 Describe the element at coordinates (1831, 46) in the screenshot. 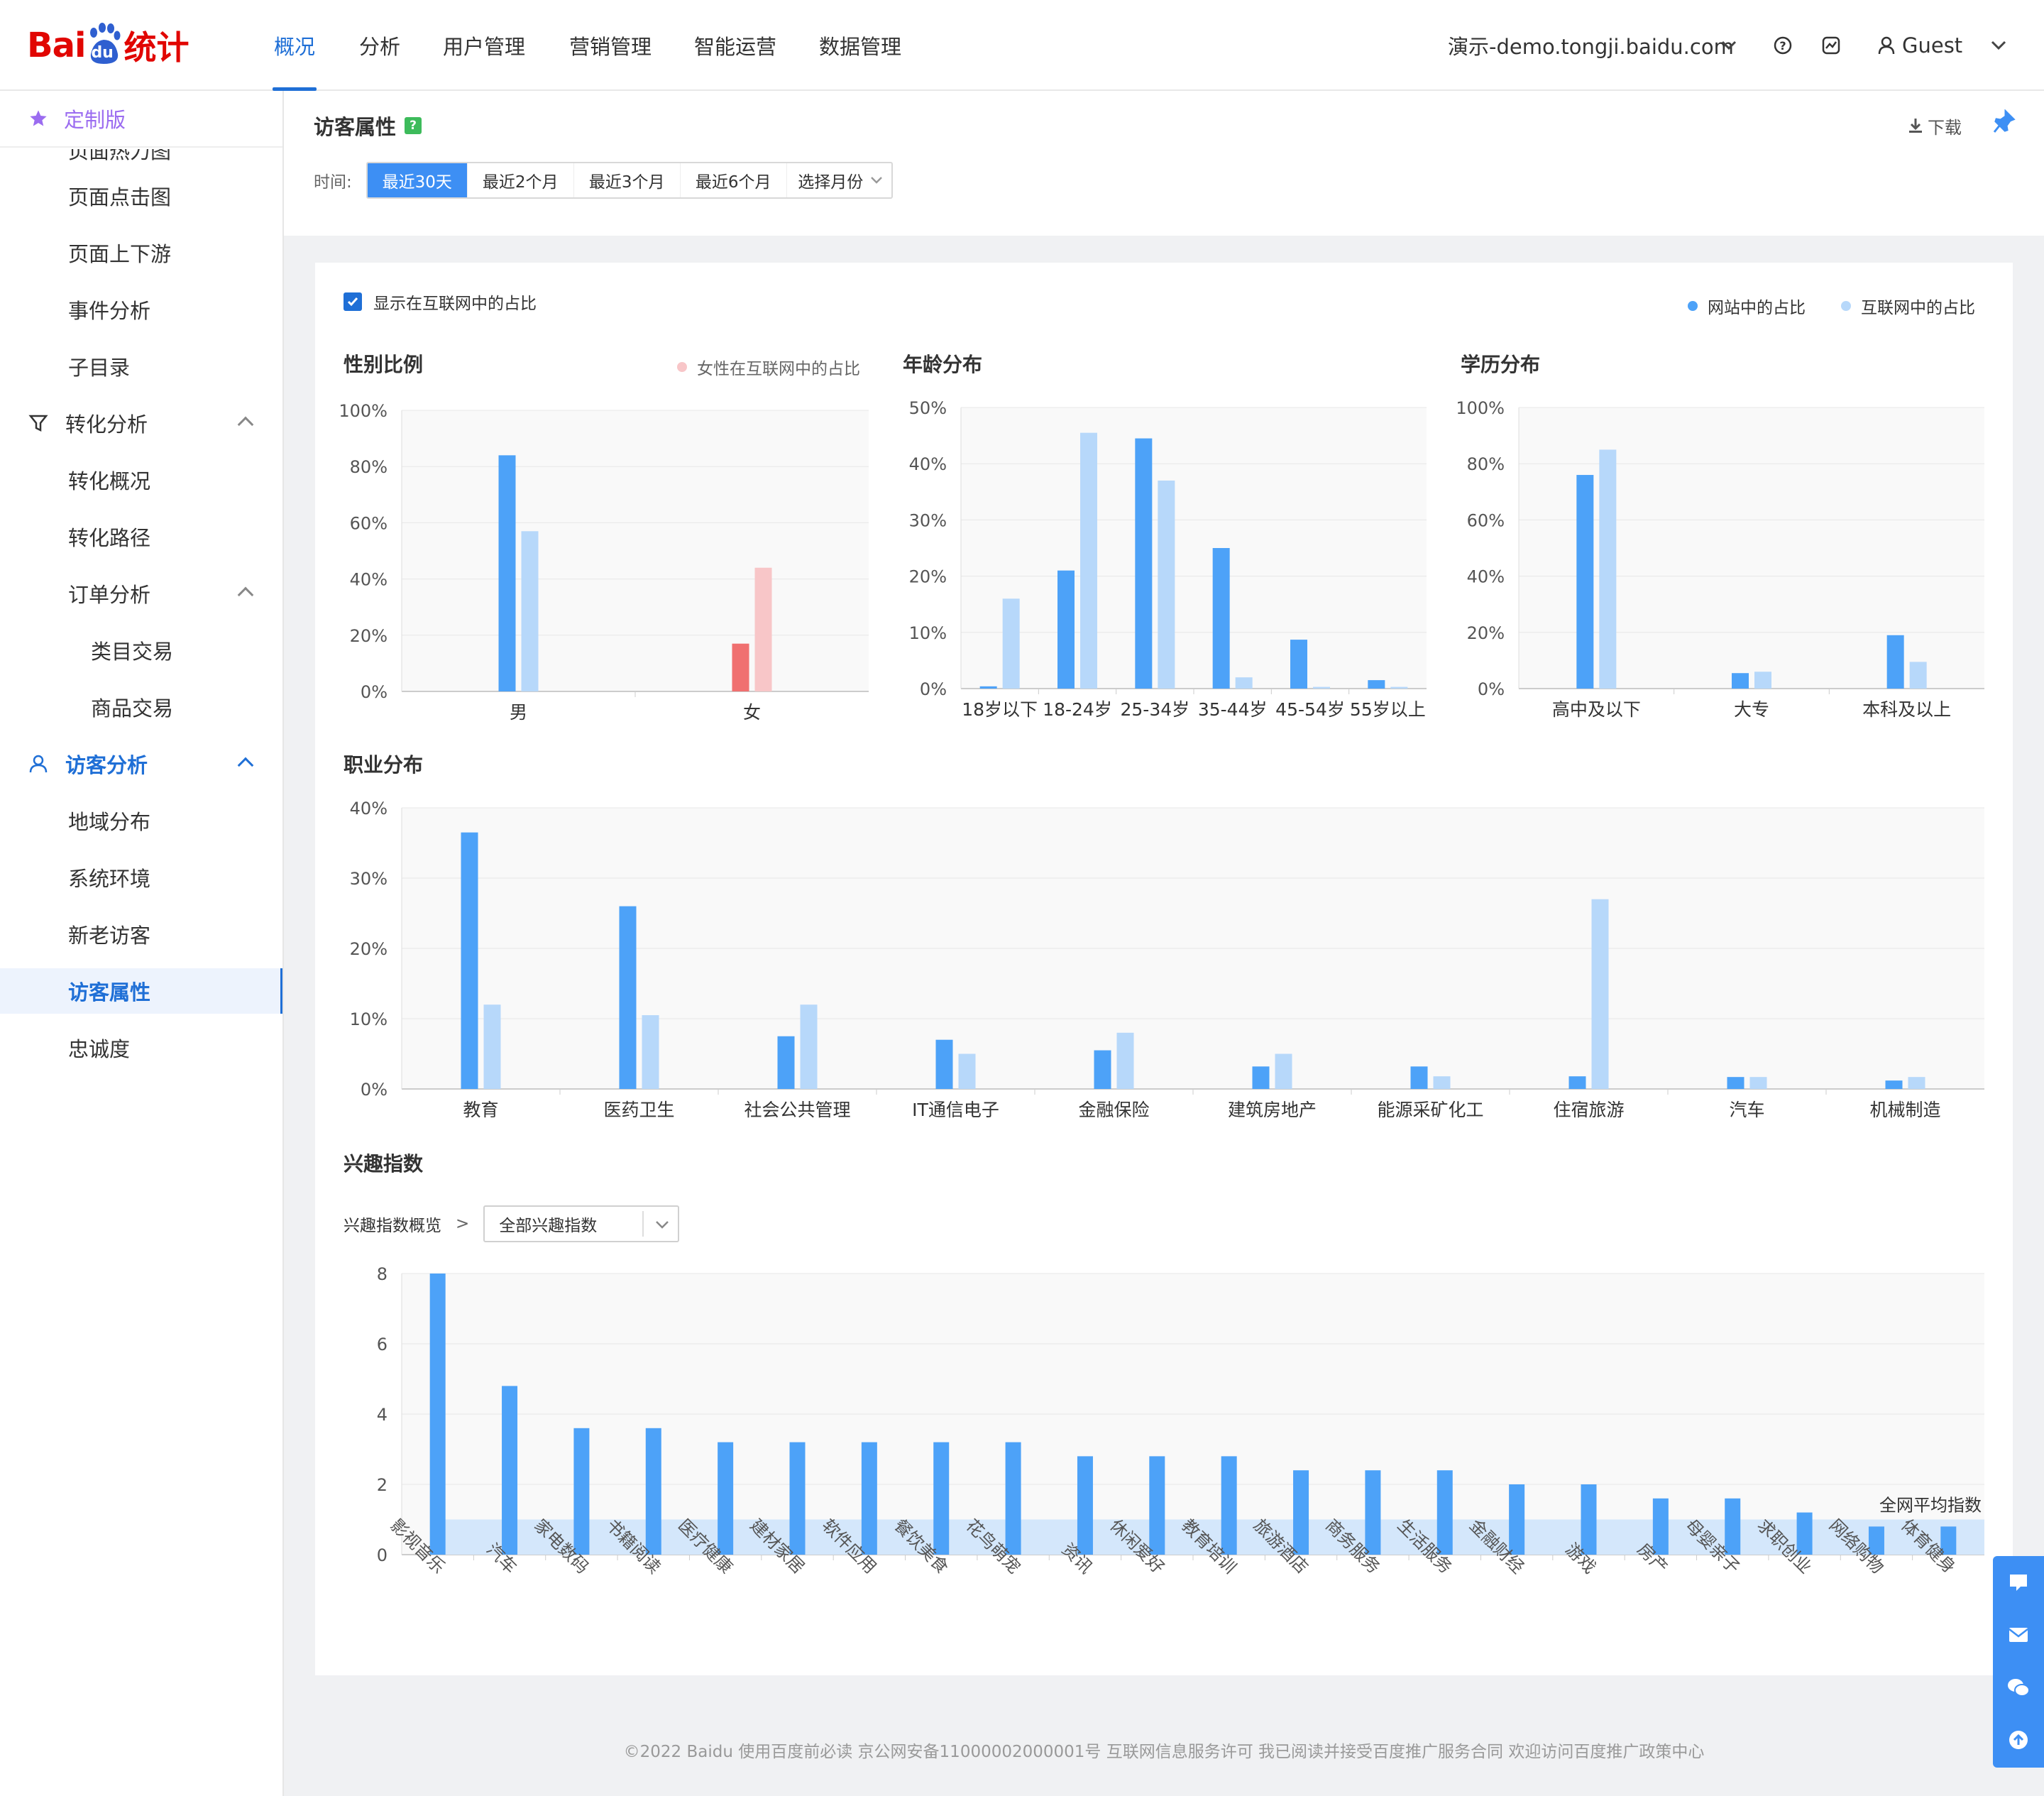

I see `chart-icon` at that location.